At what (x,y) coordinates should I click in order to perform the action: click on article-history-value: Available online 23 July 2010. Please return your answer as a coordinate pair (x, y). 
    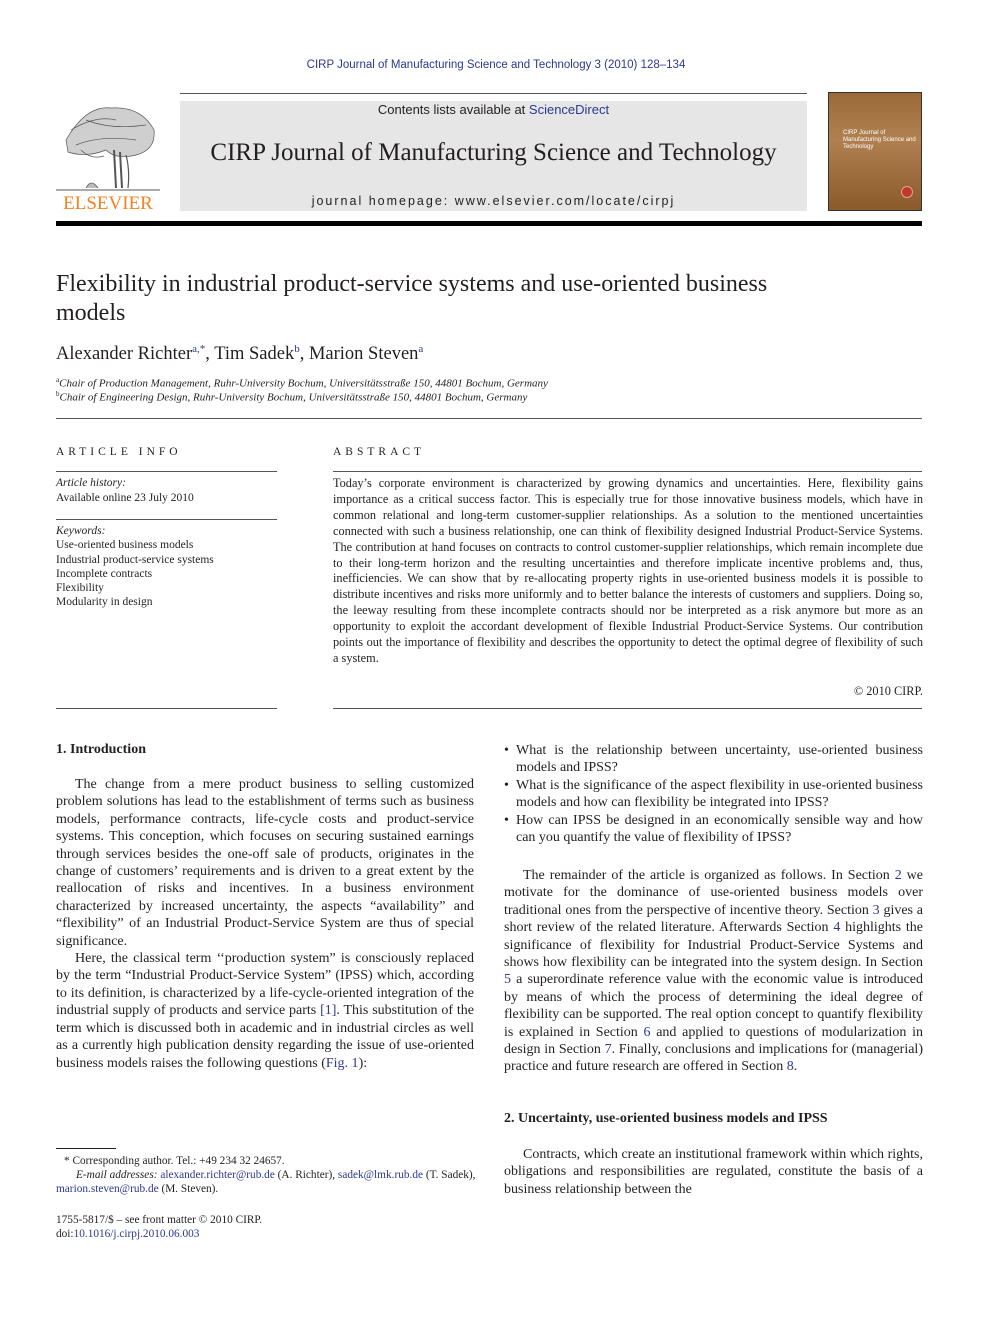
    Looking at the image, I should click on (125, 498).